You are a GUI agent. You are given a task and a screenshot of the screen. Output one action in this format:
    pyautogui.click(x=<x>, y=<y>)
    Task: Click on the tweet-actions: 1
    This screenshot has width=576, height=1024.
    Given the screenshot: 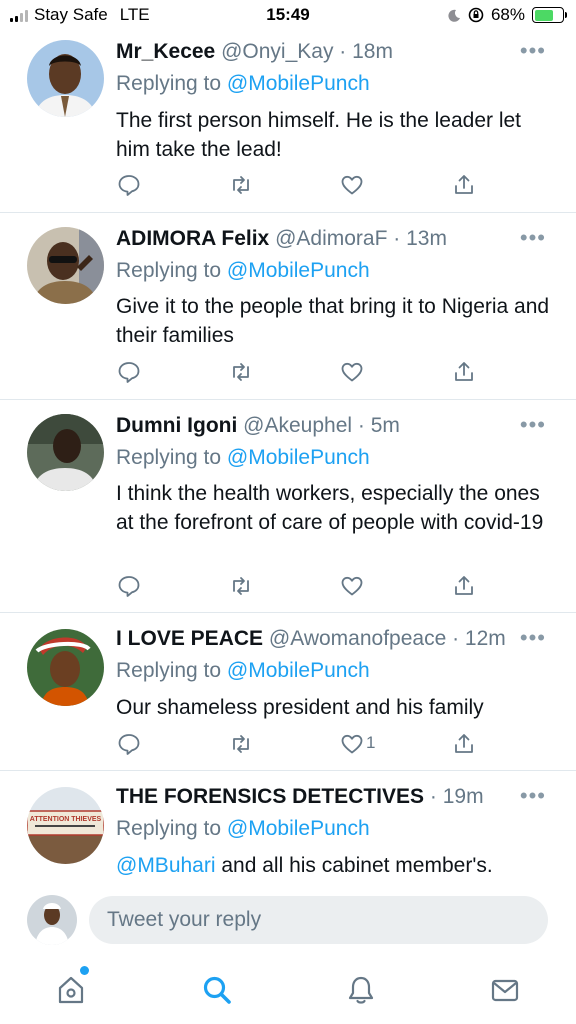 What is the action you would take?
    pyautogui.click(x=288, y=746)
    